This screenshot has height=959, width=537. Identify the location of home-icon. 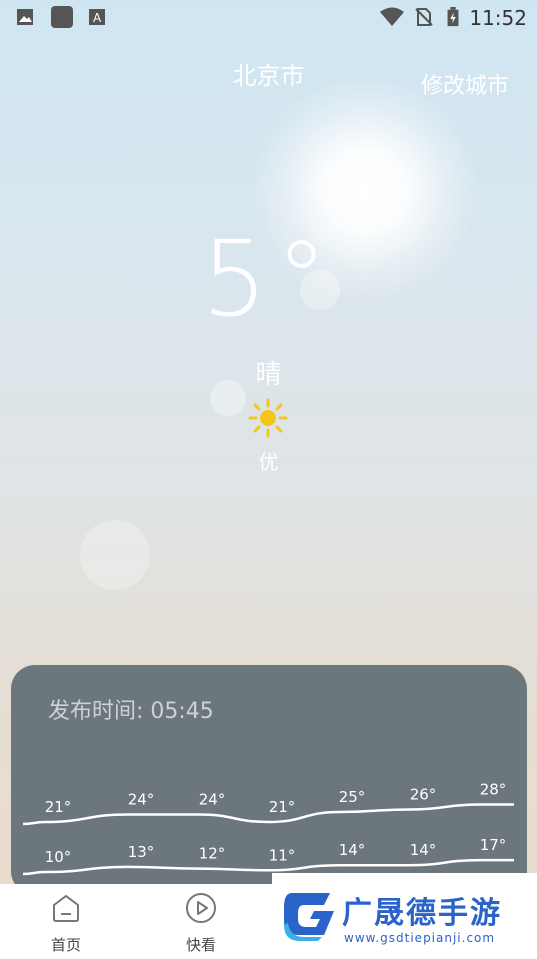
(66, 908).